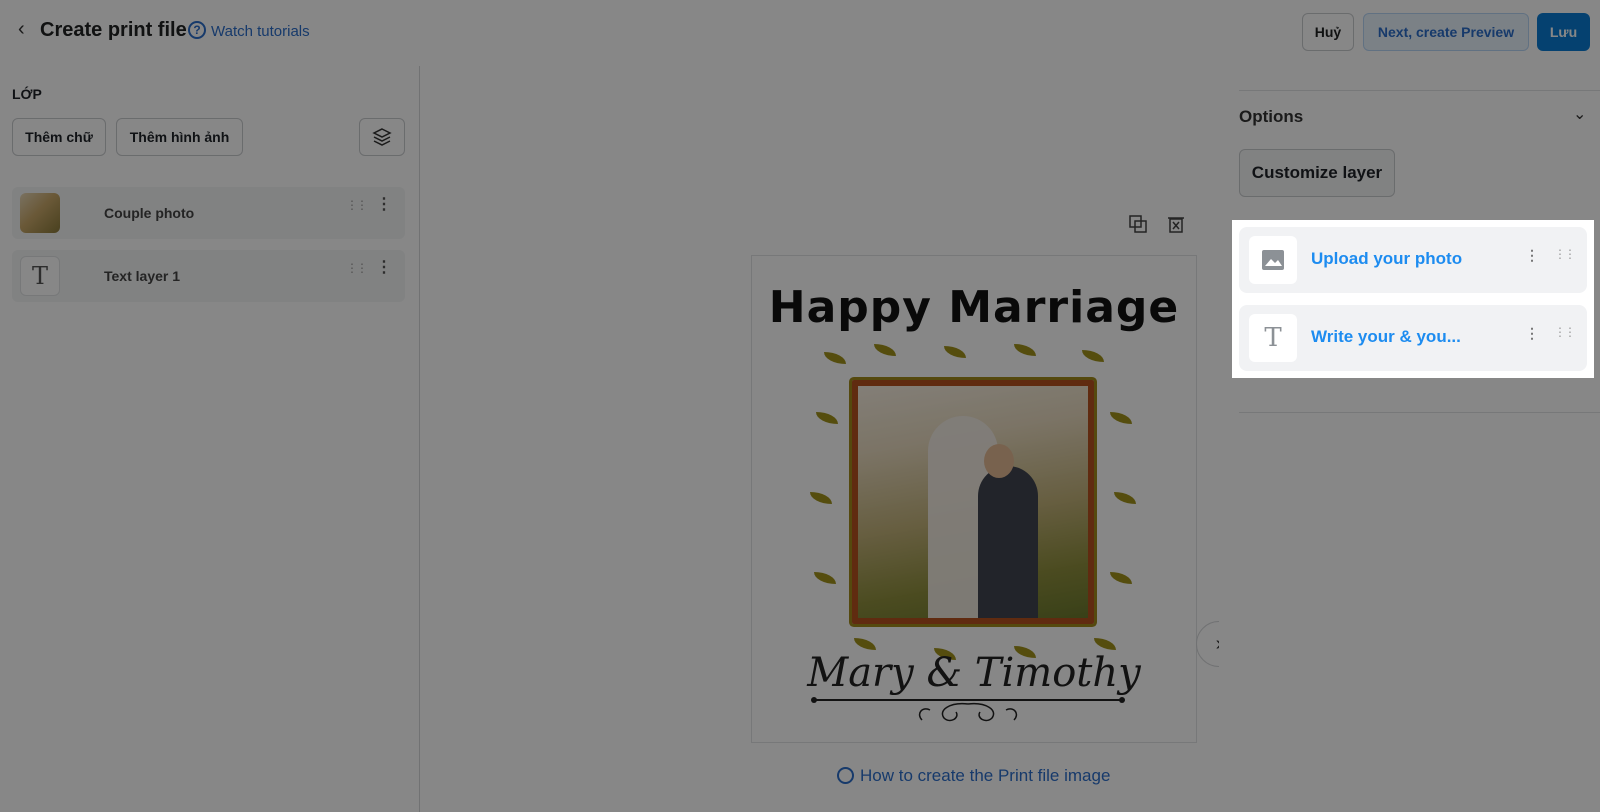  I want to click on couple-photo-frame, so click(973, 502).